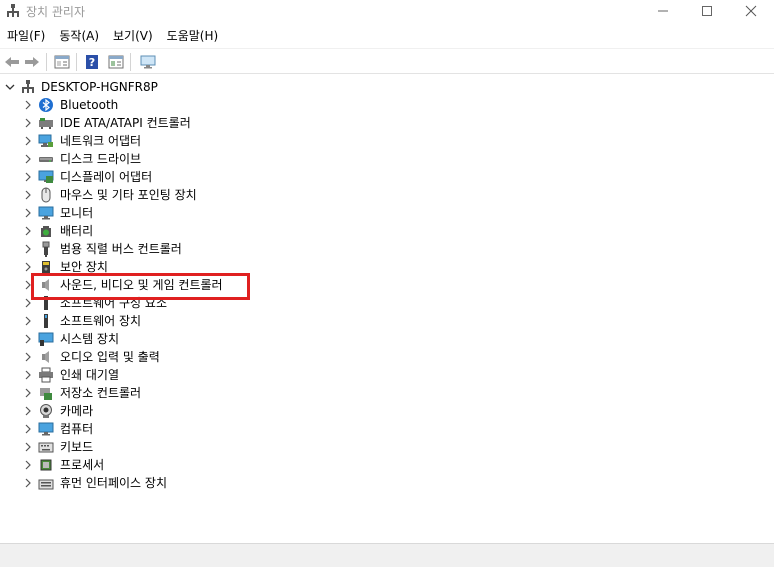 Image resolution: width=774 pixels, height=567 pixels. What do you see at coordinates (79, 36) in the screenshot?
I see `menu-action: 동작(A)` at bounding box center [79, 36].